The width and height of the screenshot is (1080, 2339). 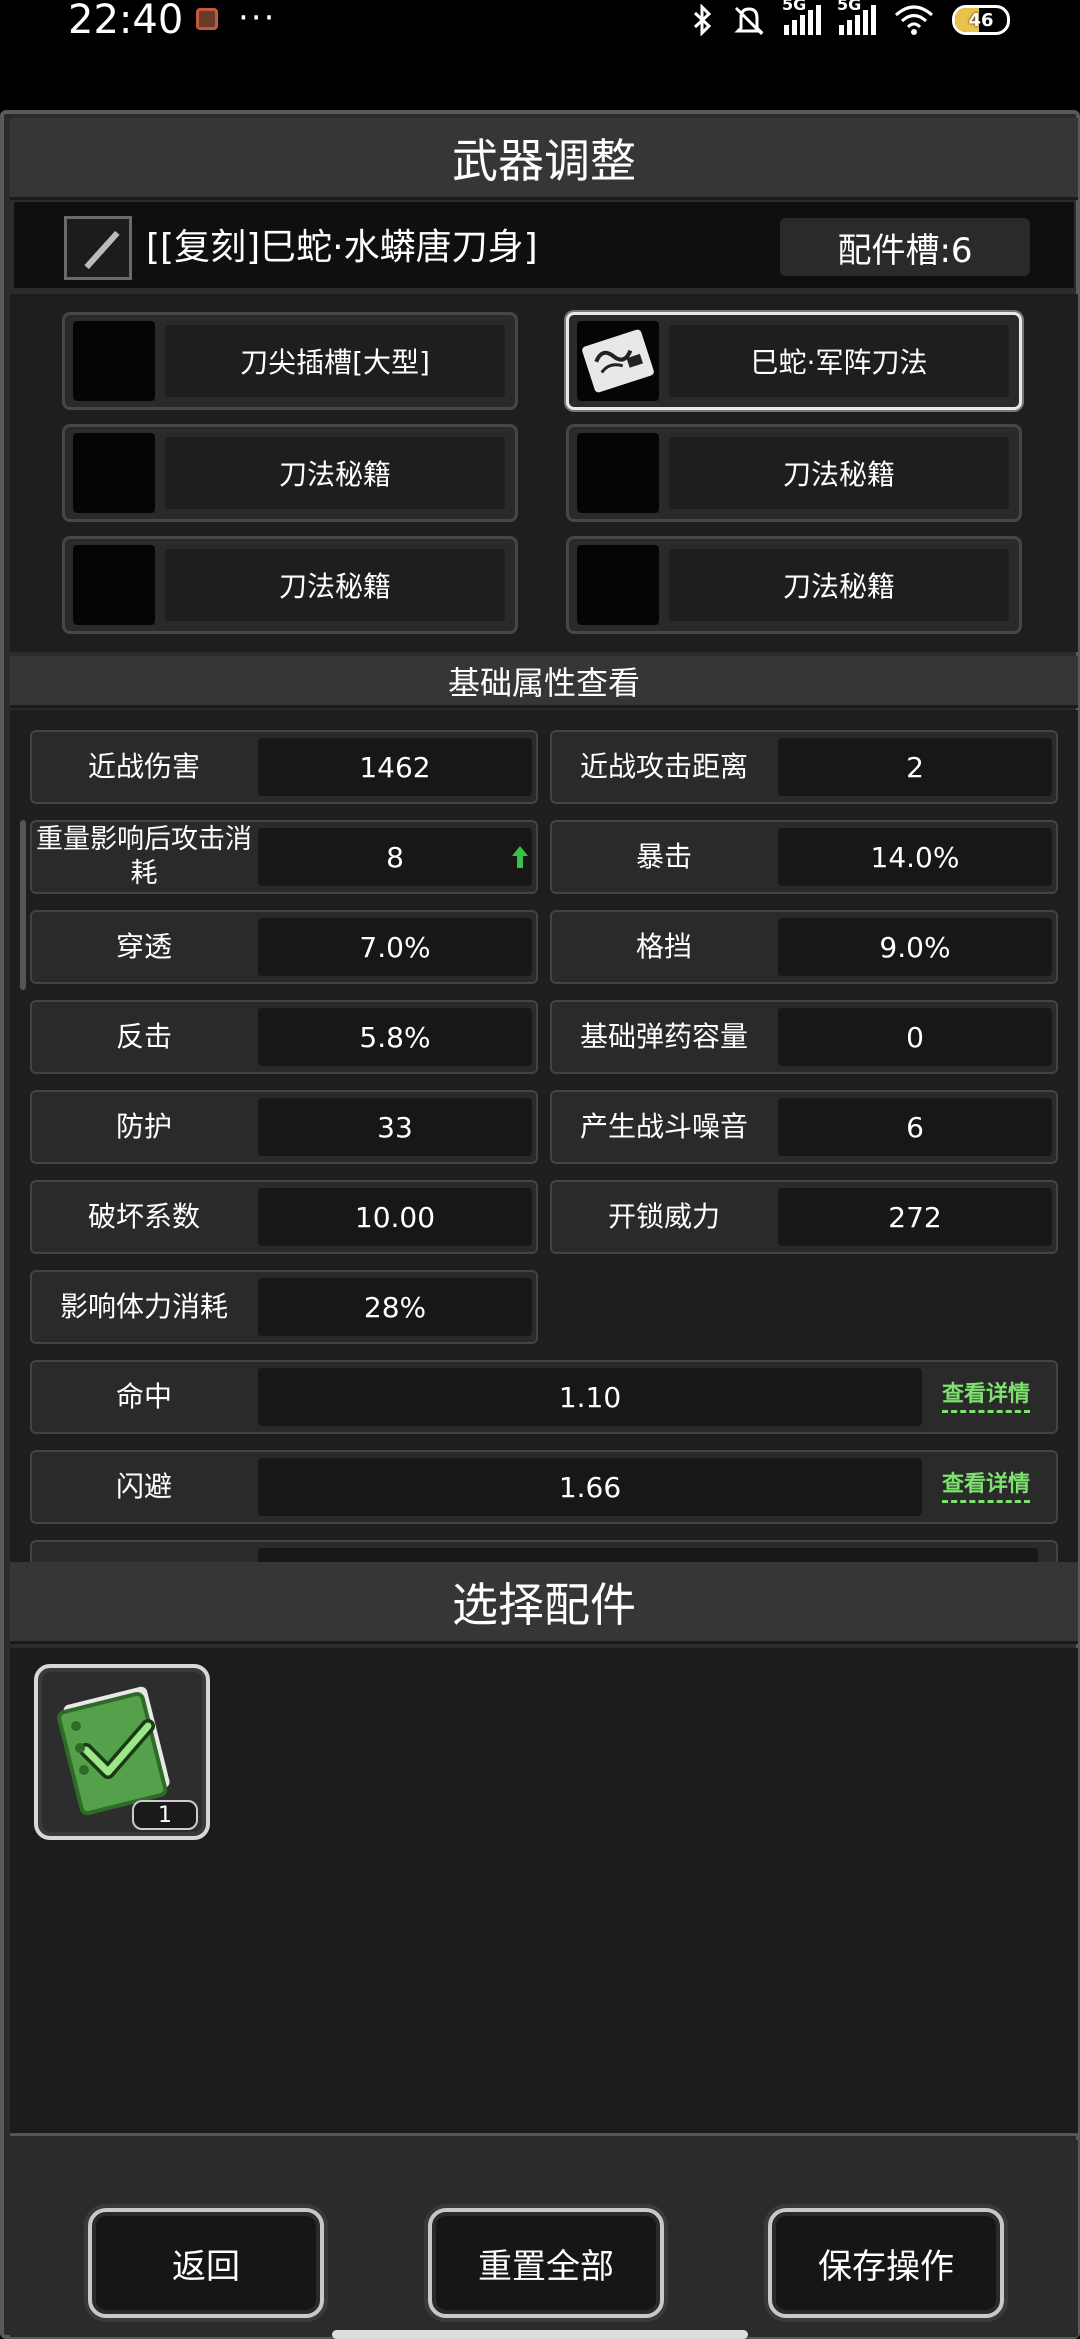 What do you see at coordinates (749, 21) in the screenshot?
I see `mute-bell-icon` at bounding box center [749, 21].